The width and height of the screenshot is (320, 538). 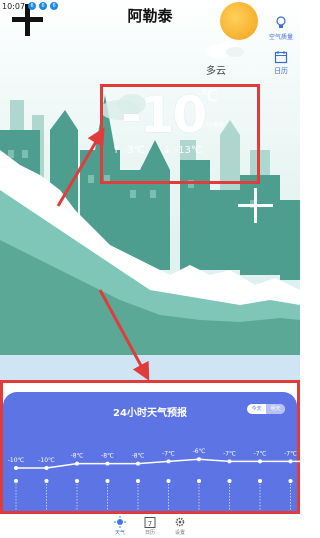 I want to click on status-time: 10:07, so click(x=14, y=6).